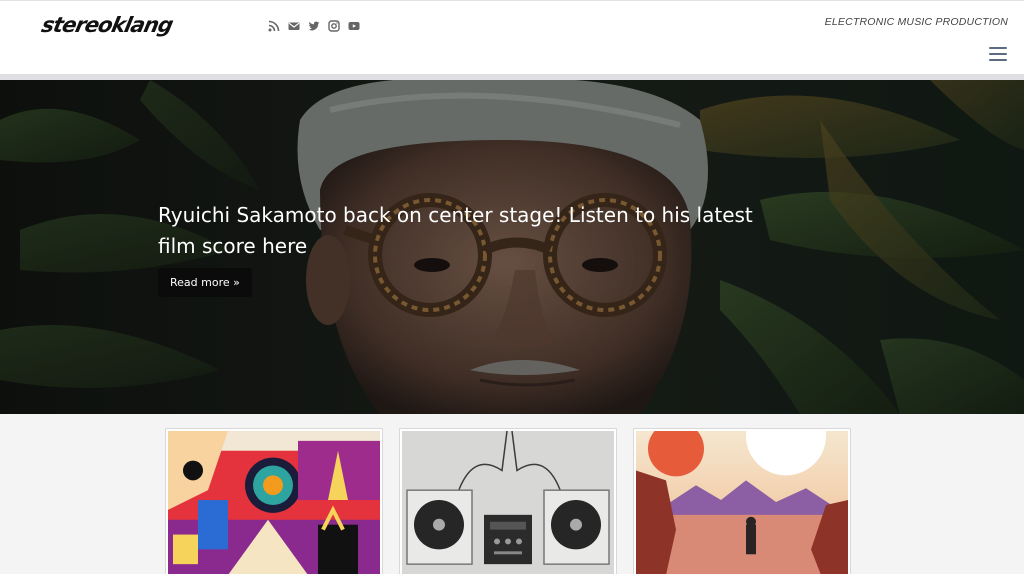 This screenshot has width=1024, height=574. I want to click on hamburger-menu-icon, so click(998, 54).